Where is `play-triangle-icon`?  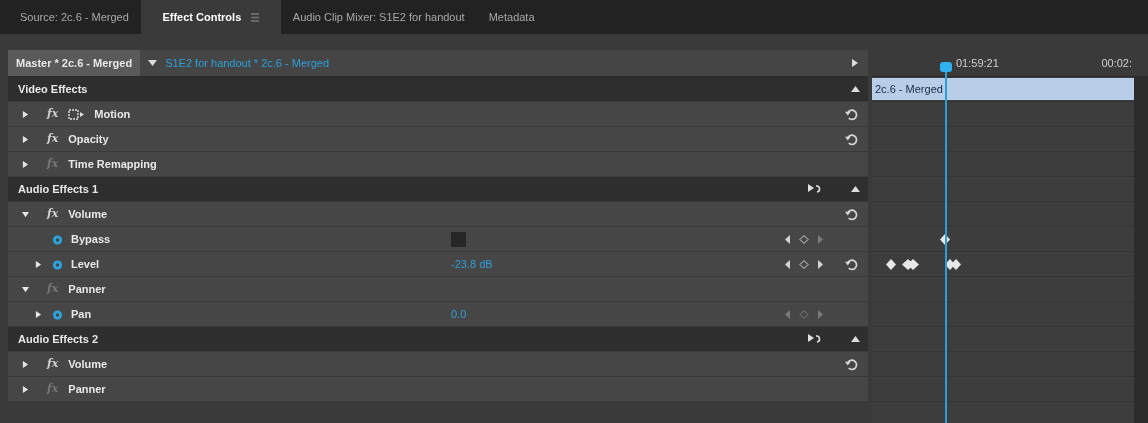 play-triangle-icon is located at coordinates (855, 63).